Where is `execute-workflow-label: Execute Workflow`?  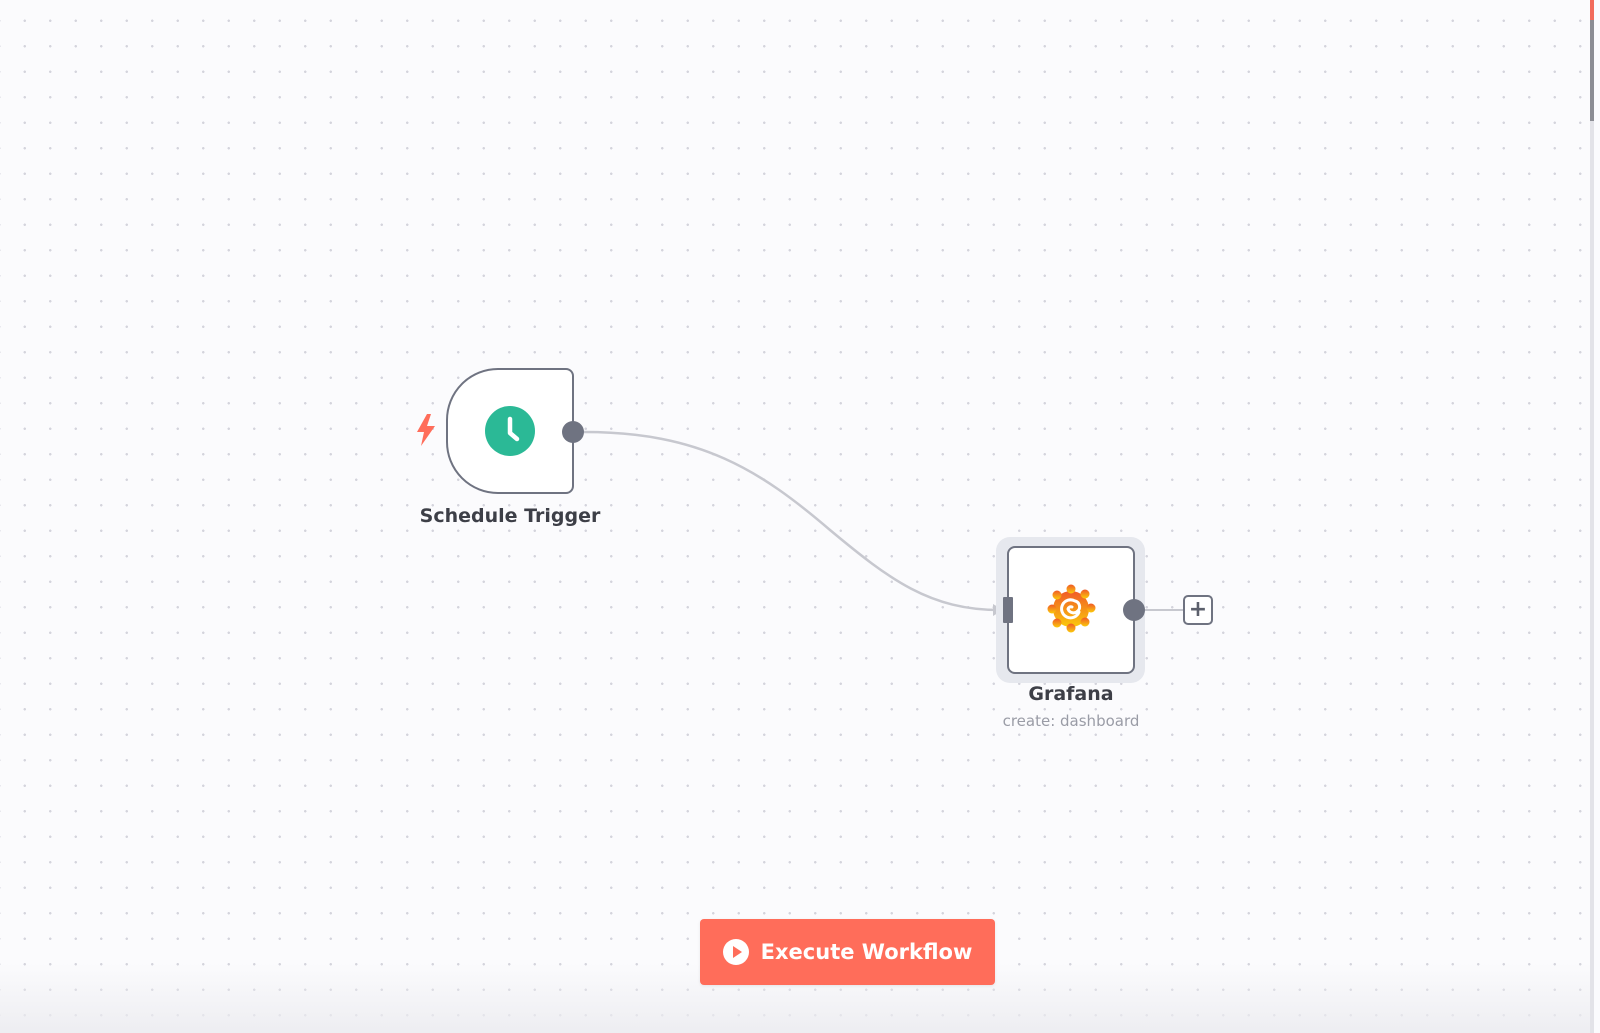
execute-workflow-label: Execute Workflow is located at coordinates (866, 952).